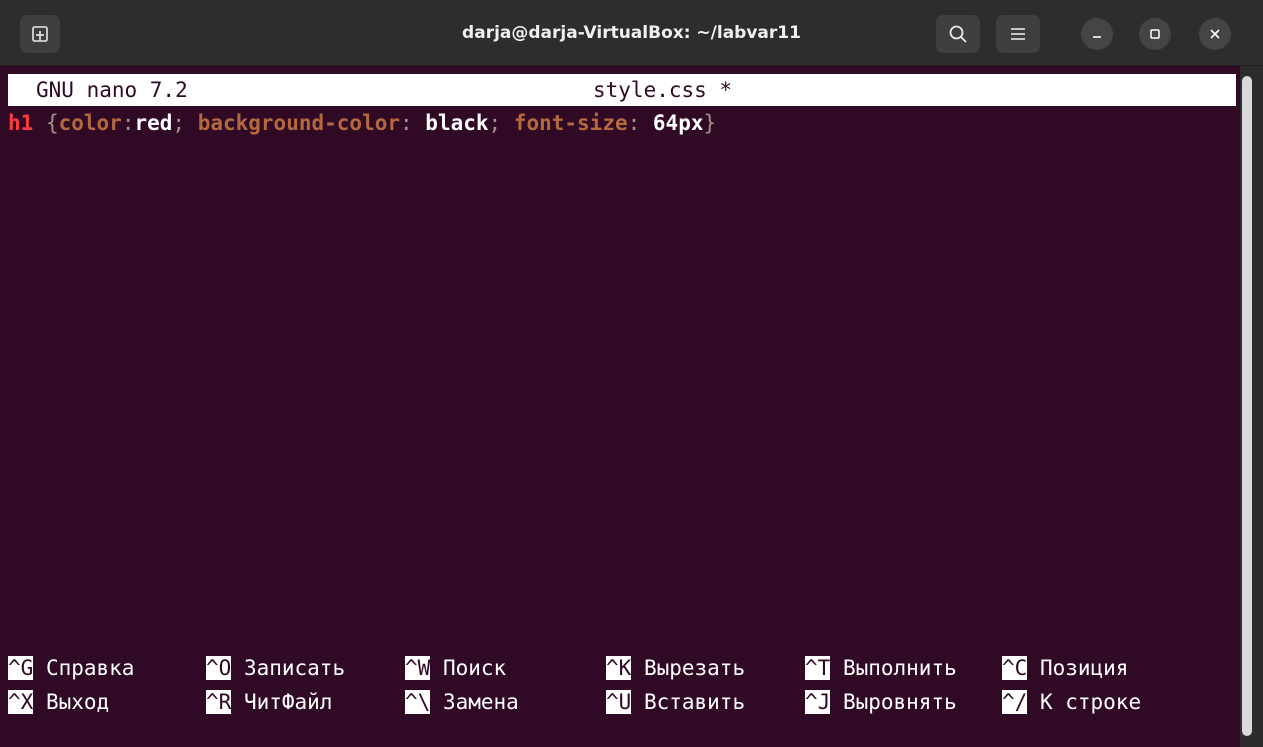 Image resolution: width=1263 pixels, height=747 pixels. I want to click on css-value-black: black, so click(457, 123).